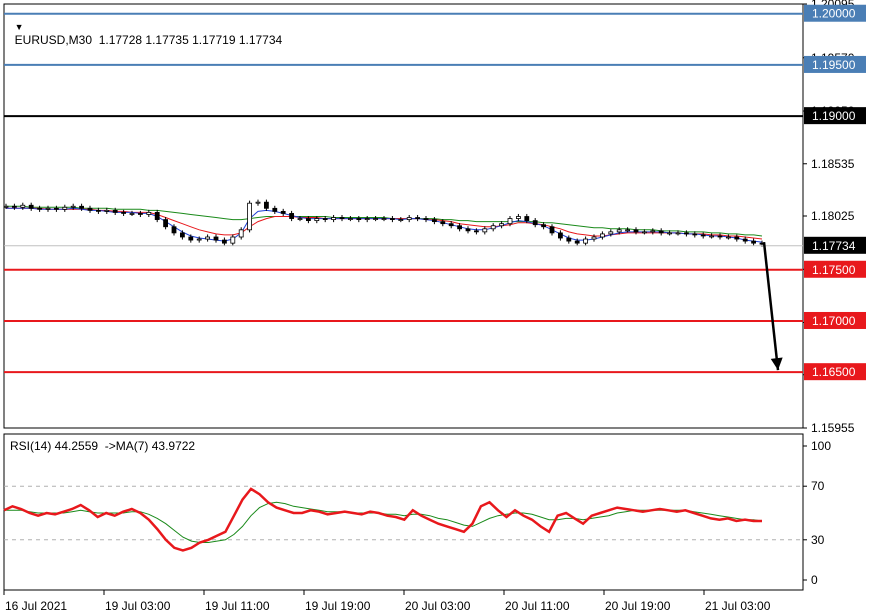  Describe the element at coordinates (834, 14) in the screenshot. I see `level-price-label: 1.20000` at that location.